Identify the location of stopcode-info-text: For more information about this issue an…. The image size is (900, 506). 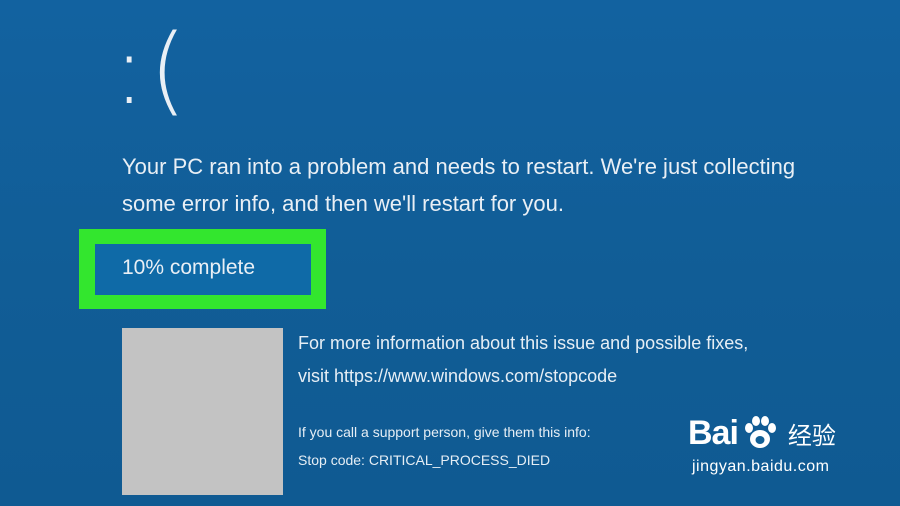
(523, 359).